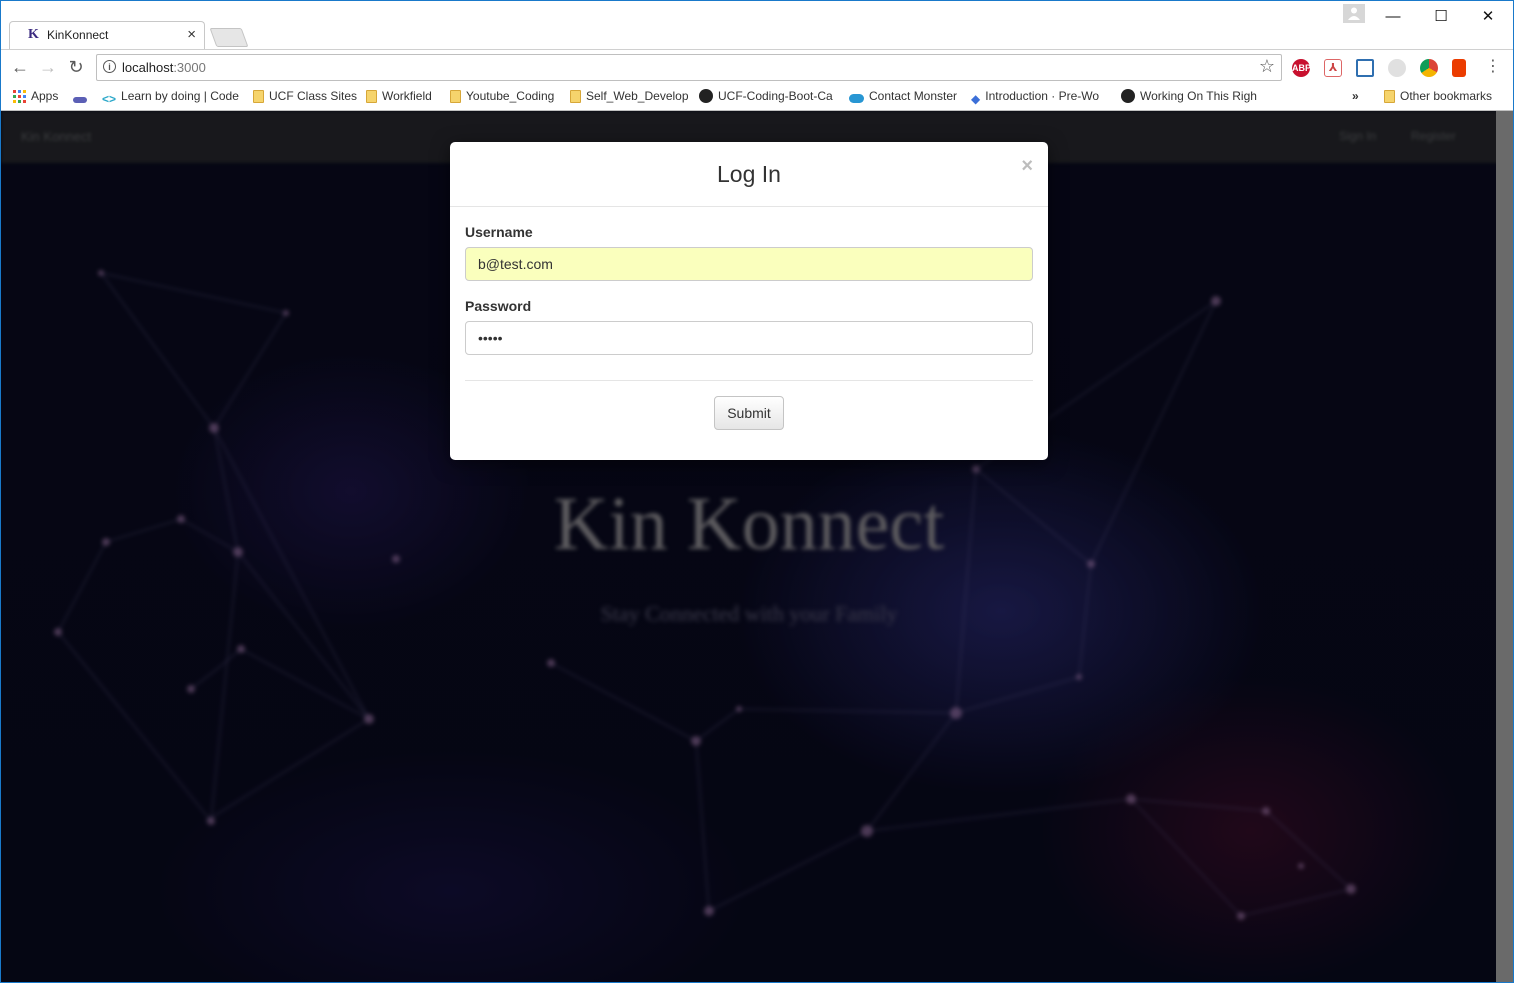 The width and height of the screenshot is (1514, 983). I want to click on link-icon, so click(80, 100).